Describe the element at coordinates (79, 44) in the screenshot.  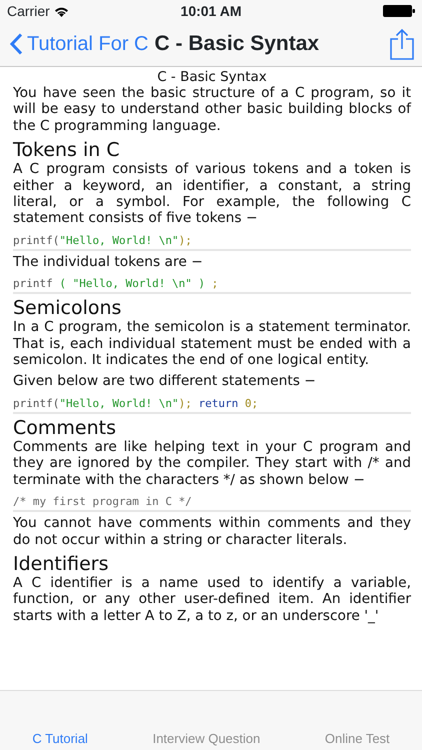
I see `back-button: Tutorial For C` at that location.